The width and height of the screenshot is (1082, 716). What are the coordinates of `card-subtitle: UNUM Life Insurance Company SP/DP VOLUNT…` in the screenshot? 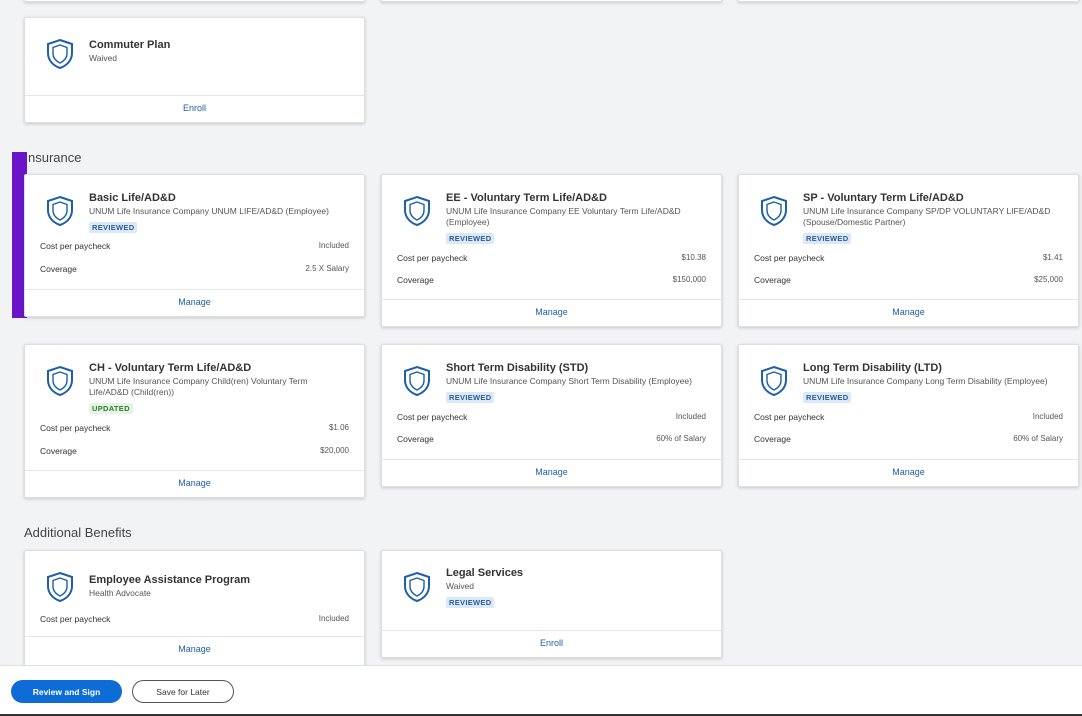 It's located at (927, 216).